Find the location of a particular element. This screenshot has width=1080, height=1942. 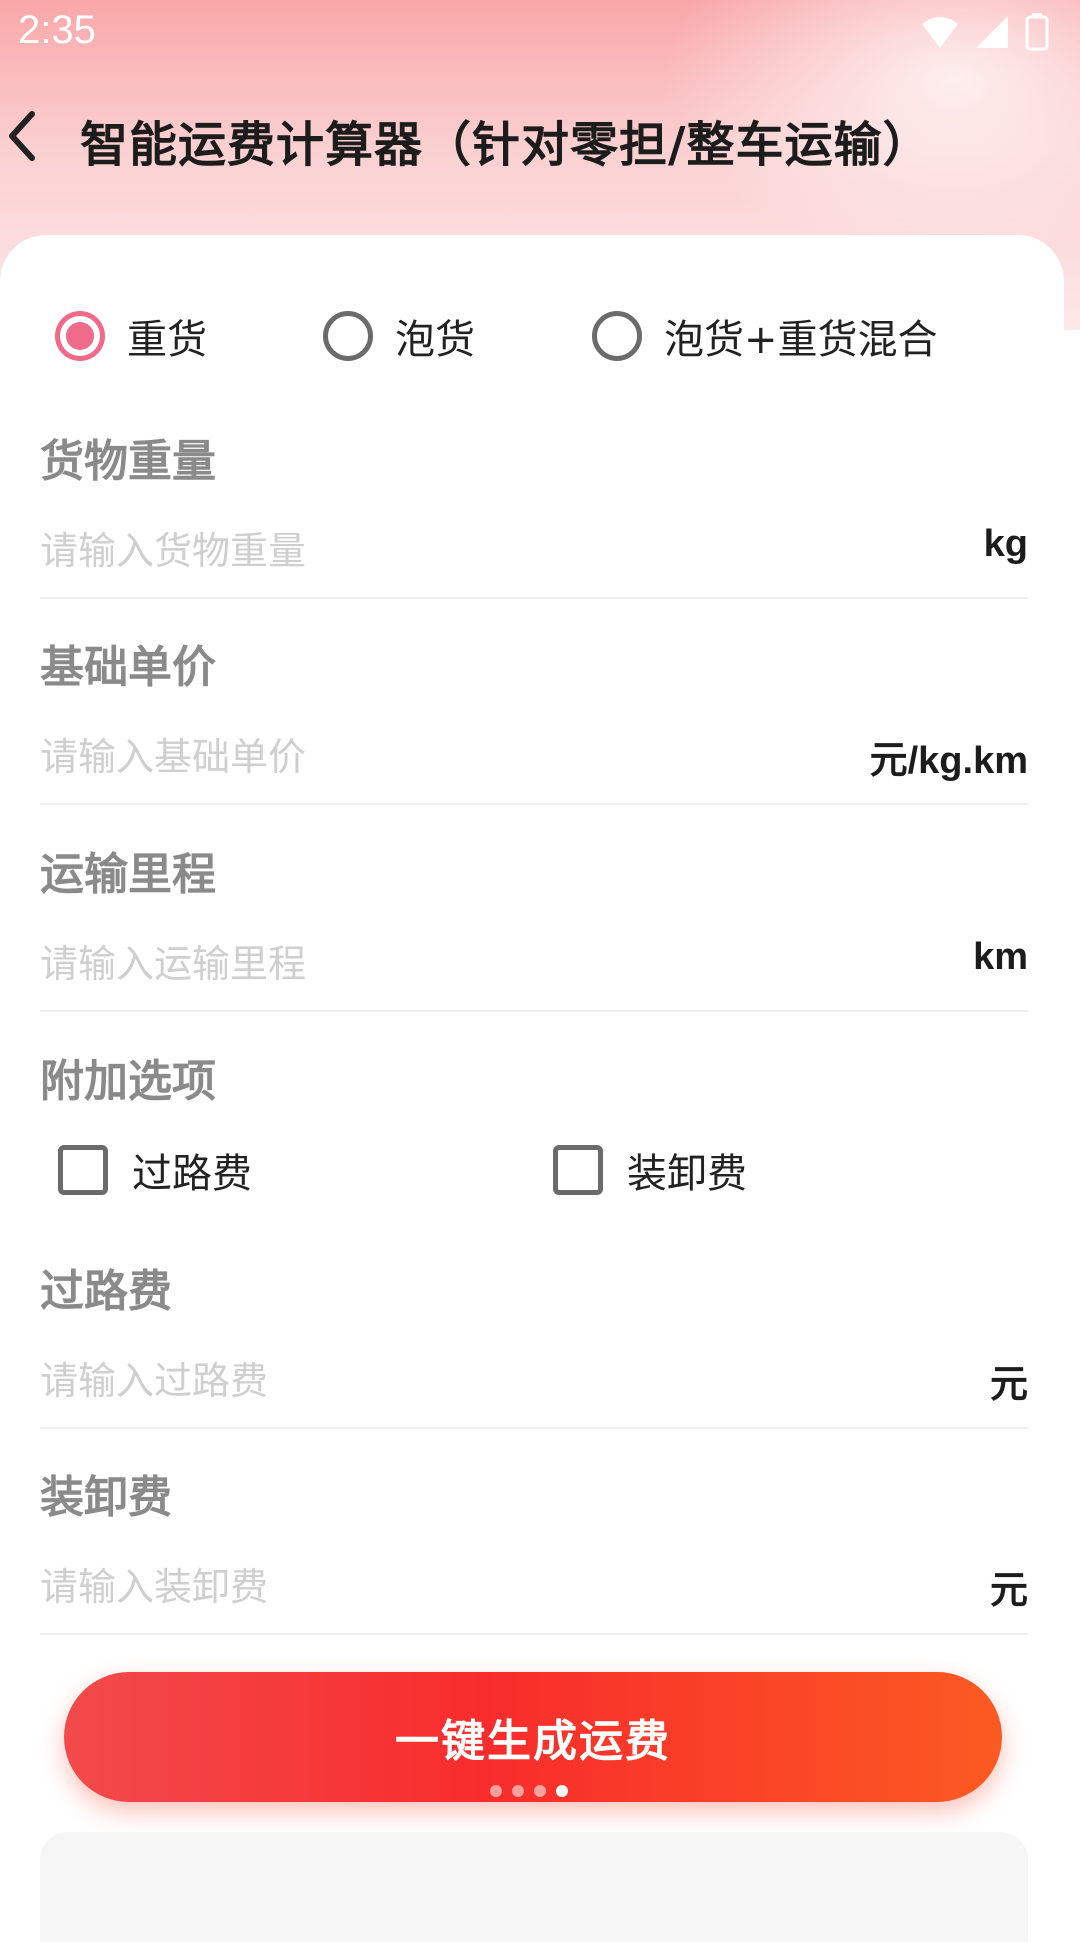

checkbox-toll: 过路费 is located at coordinates (155, 1170).